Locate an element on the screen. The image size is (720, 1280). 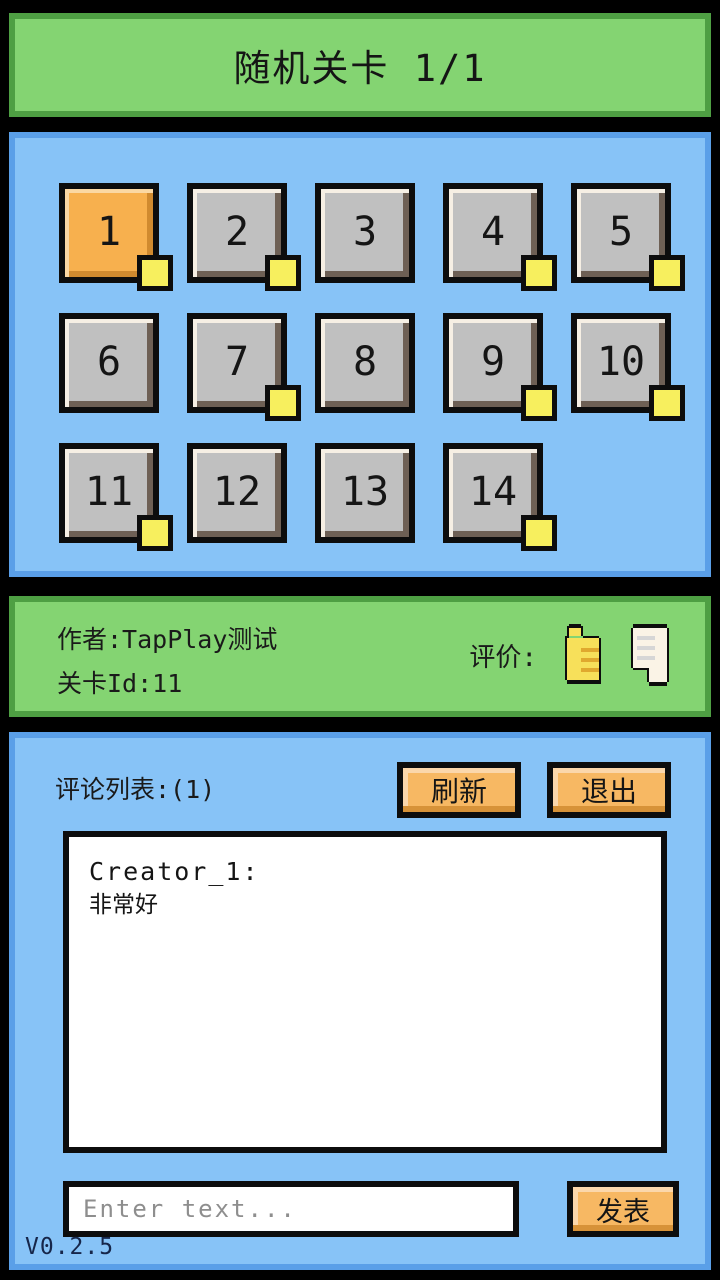
level-button: 12 is located at coordinates (237, 493).